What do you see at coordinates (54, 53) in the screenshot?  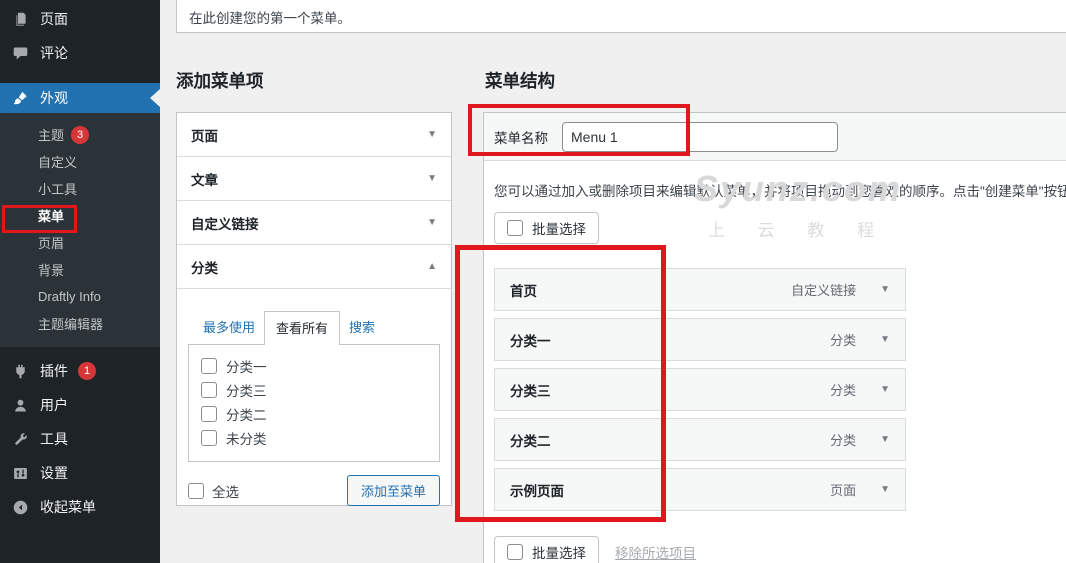 I see `sidebar-item-label: 评论` at bounding box center [54, 53].